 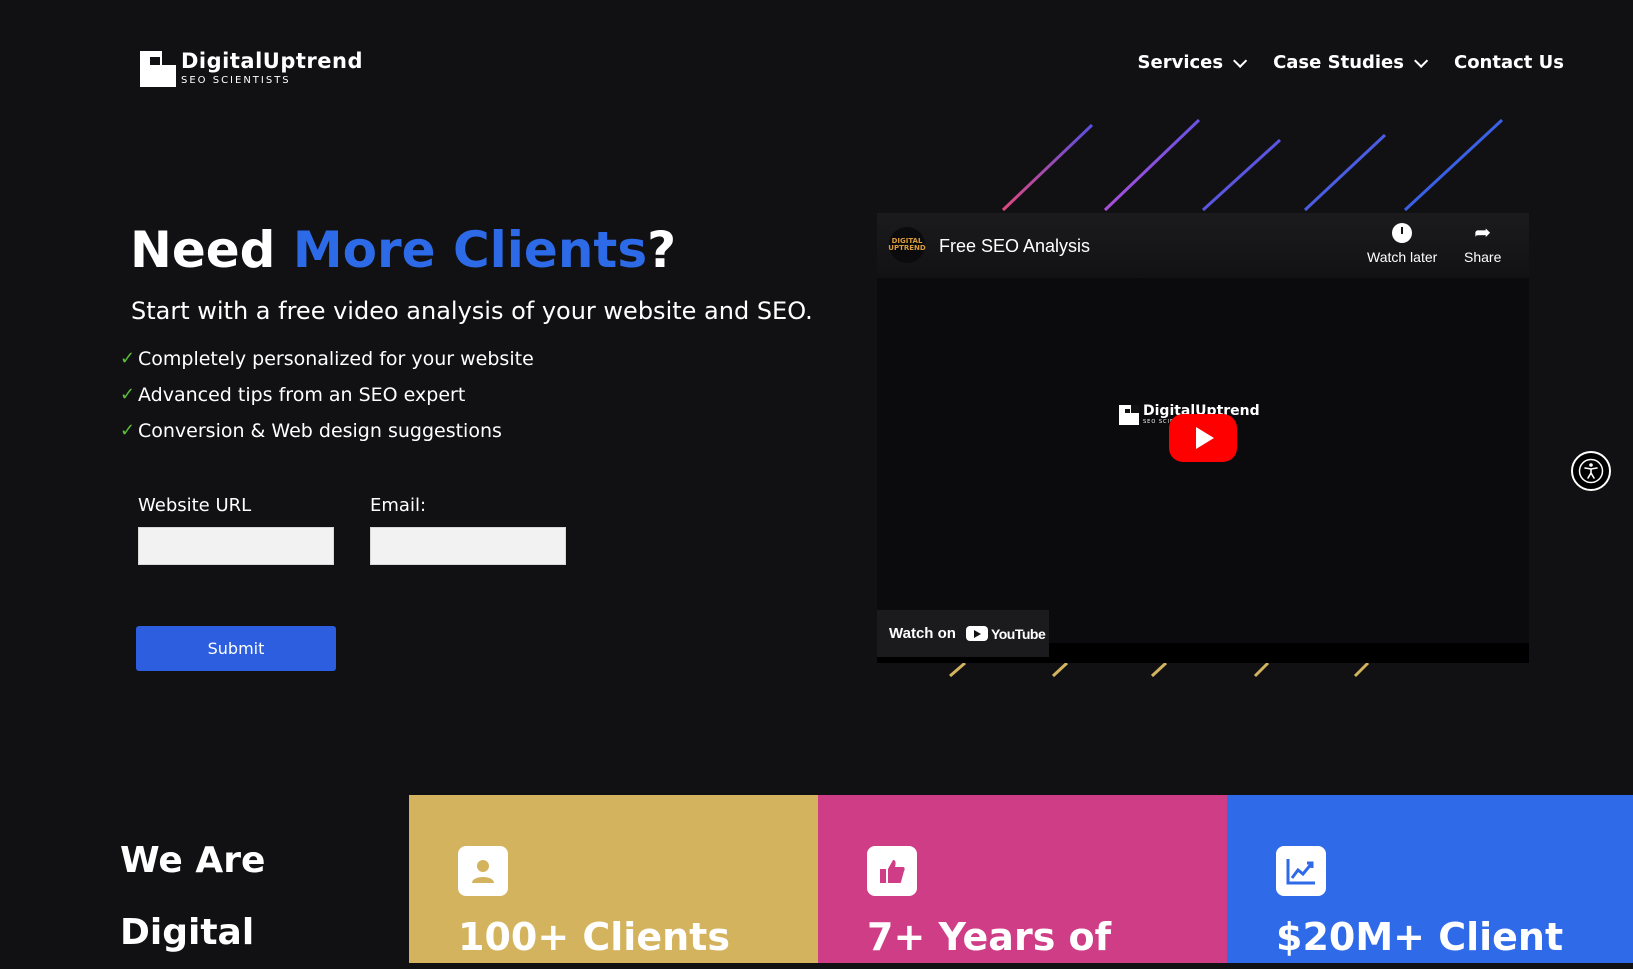 I want to click on watch-later-button: Watch later, so click(x=1402, y=244).